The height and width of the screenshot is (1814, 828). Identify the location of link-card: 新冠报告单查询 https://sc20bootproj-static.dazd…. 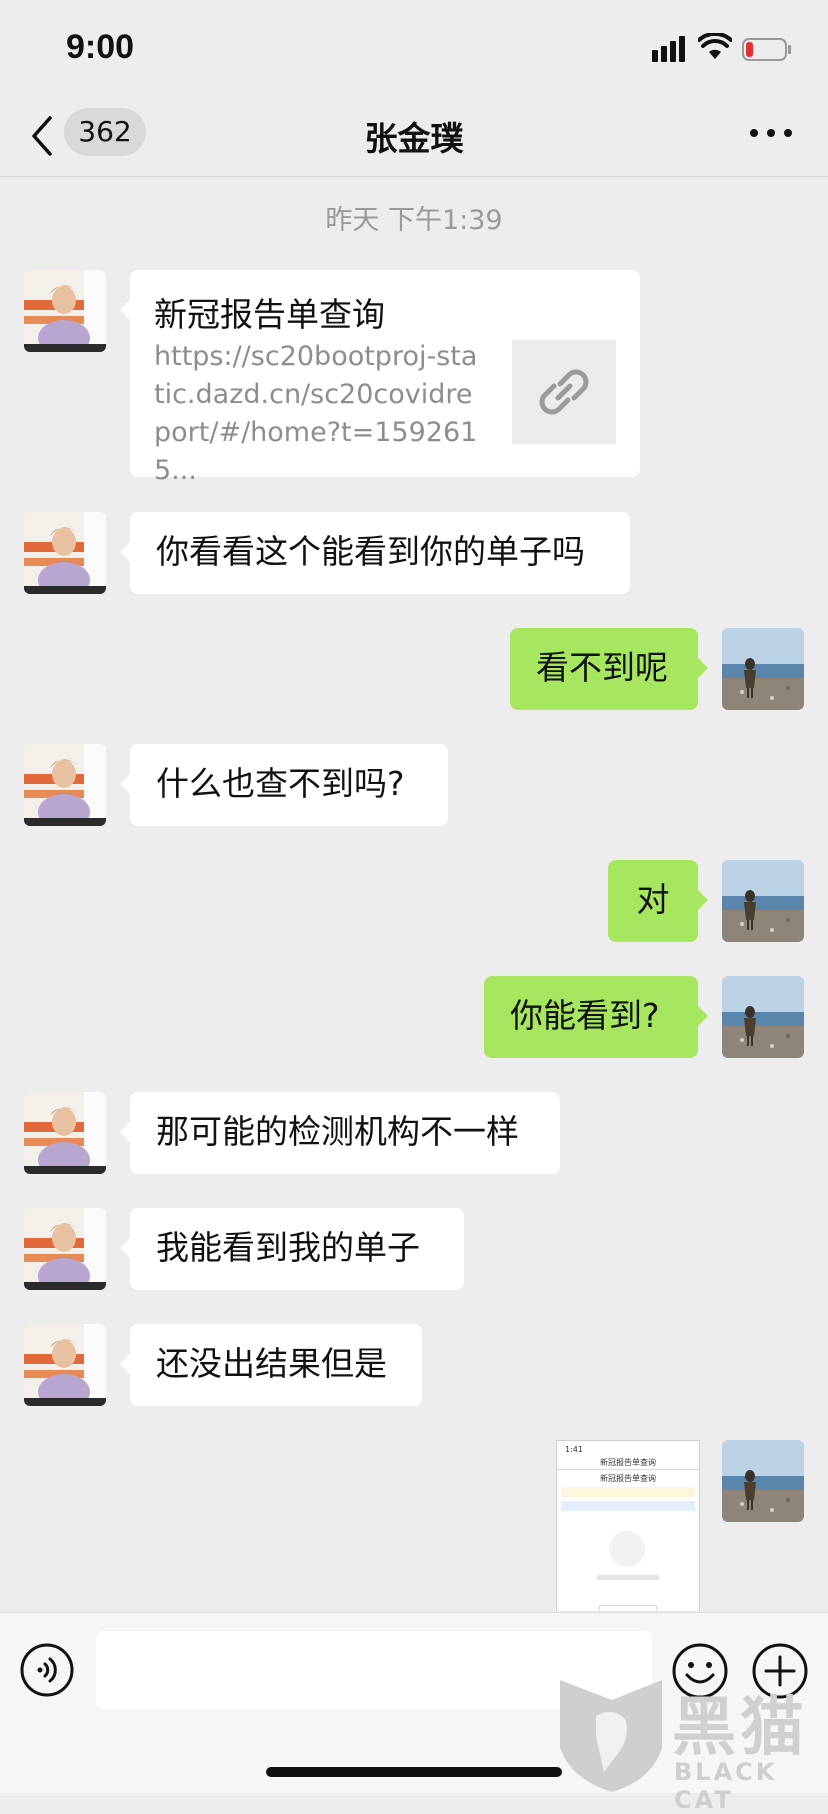
(380, 378).